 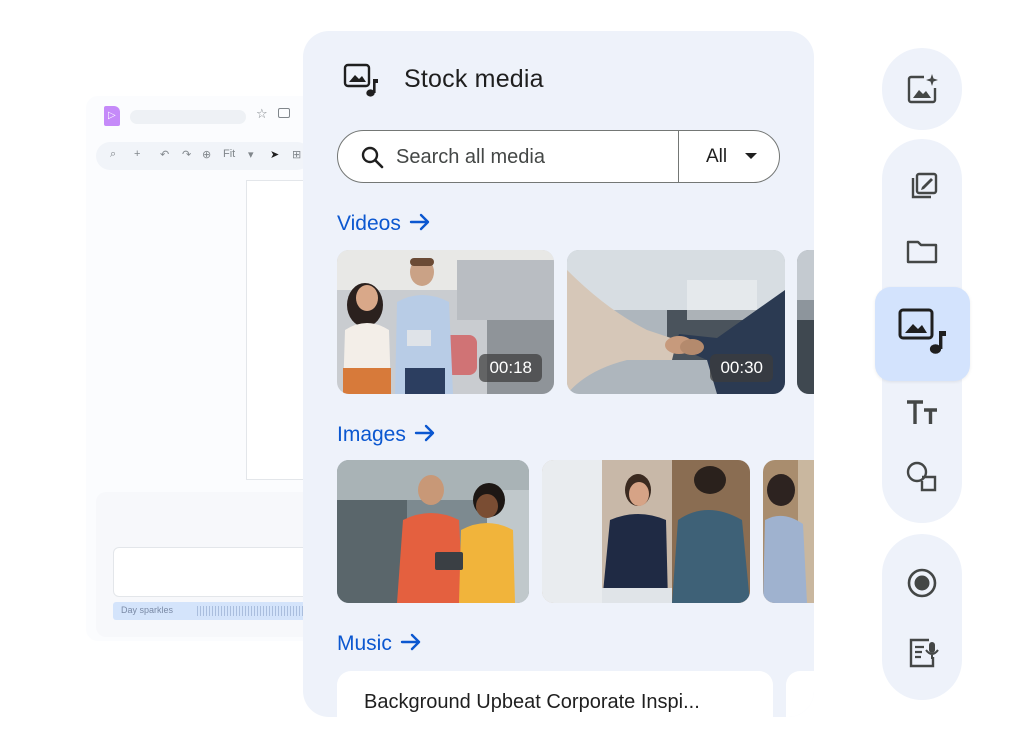 I want to click on insert-box-icon: ⊞, so click(x=297, y=155).